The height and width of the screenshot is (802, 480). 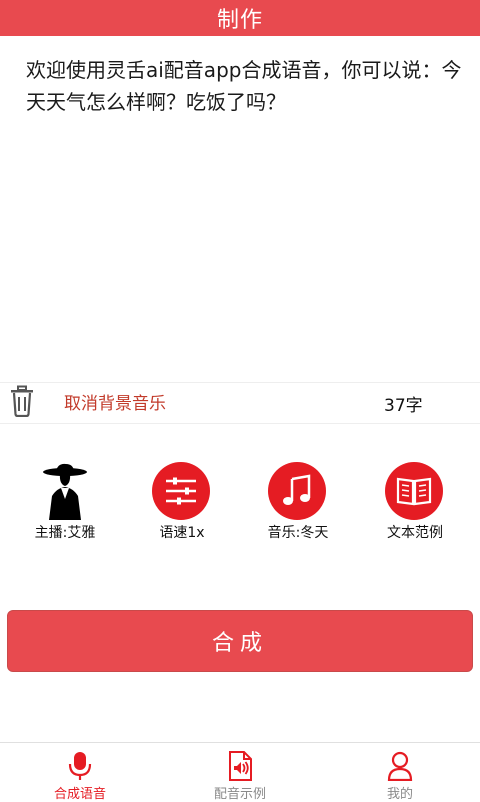 What do you see at coordinates (22, 401) in the screenshot?
I see `trash-icon` at bounding box center [22, 401].